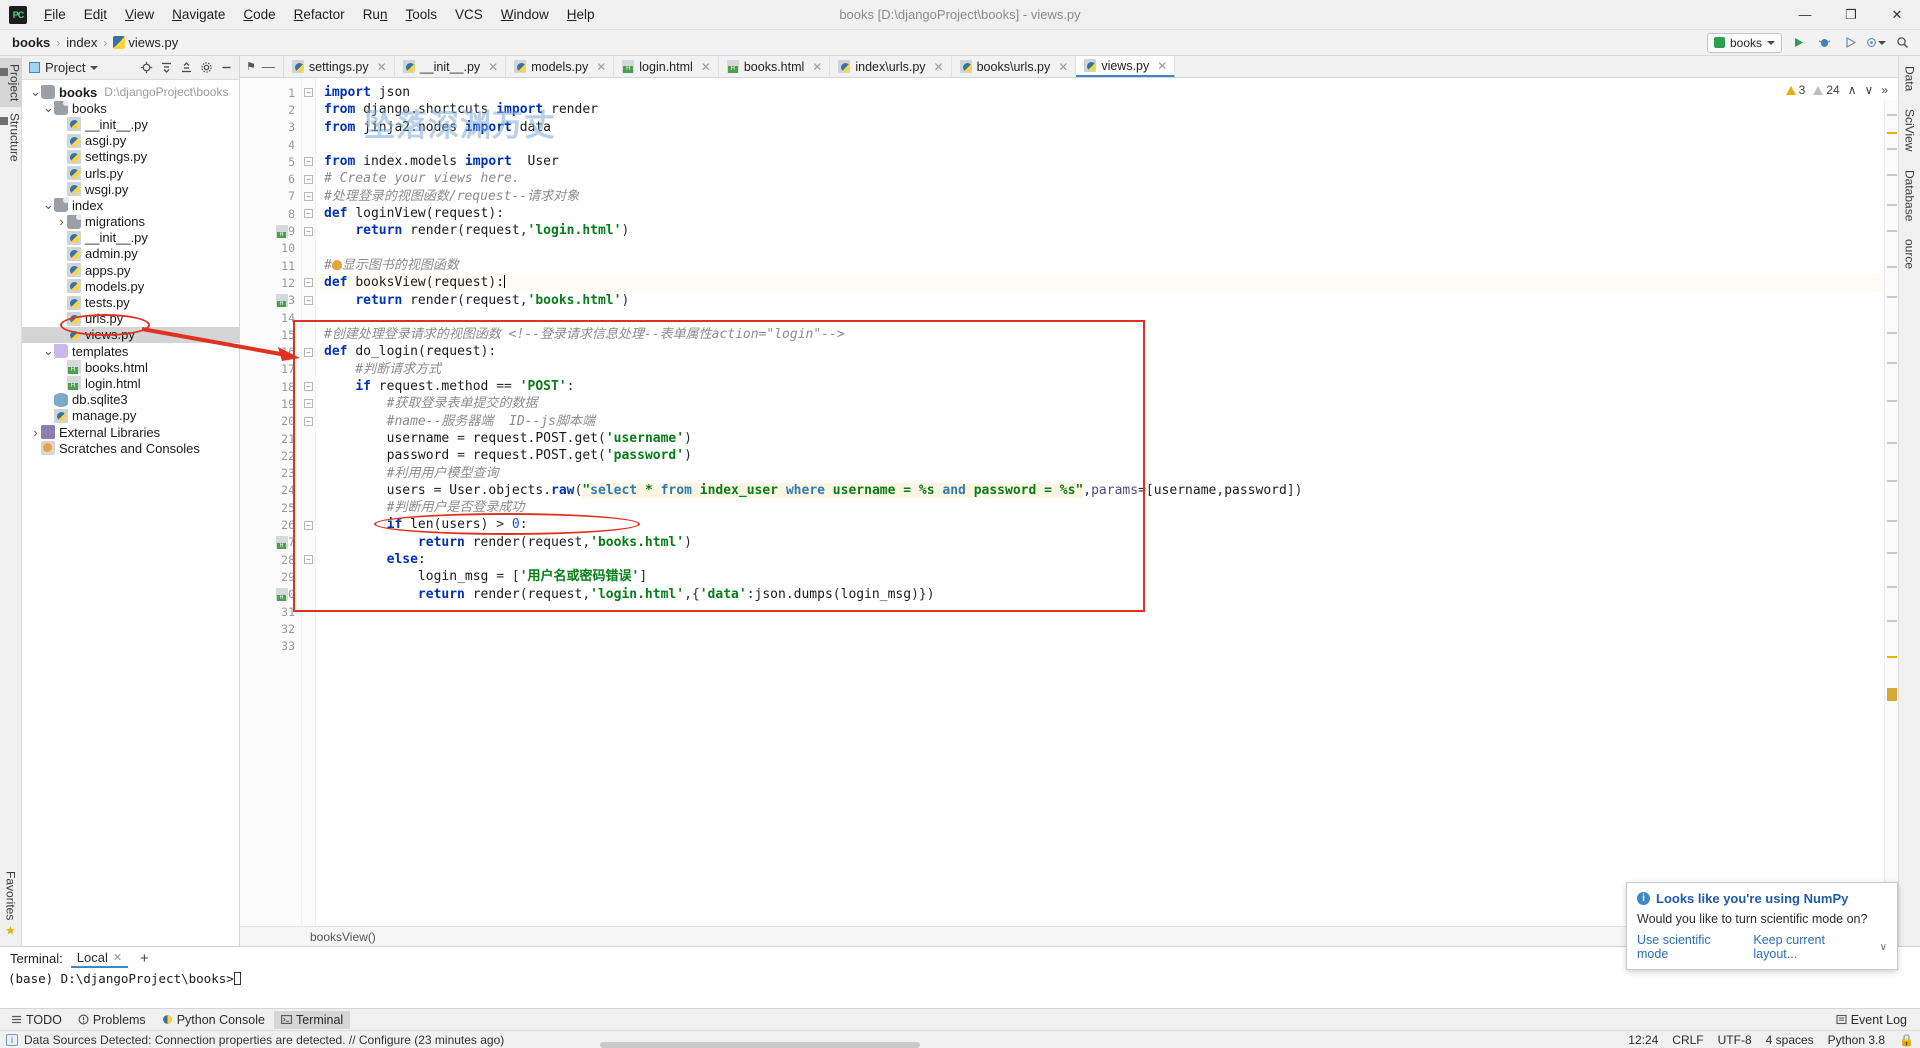 The image size is (1920, 1048). What do you see at coordinates (1805, 15) in the screenshot?
I see `minimize-button: —` at bounding box center [1805, 15].